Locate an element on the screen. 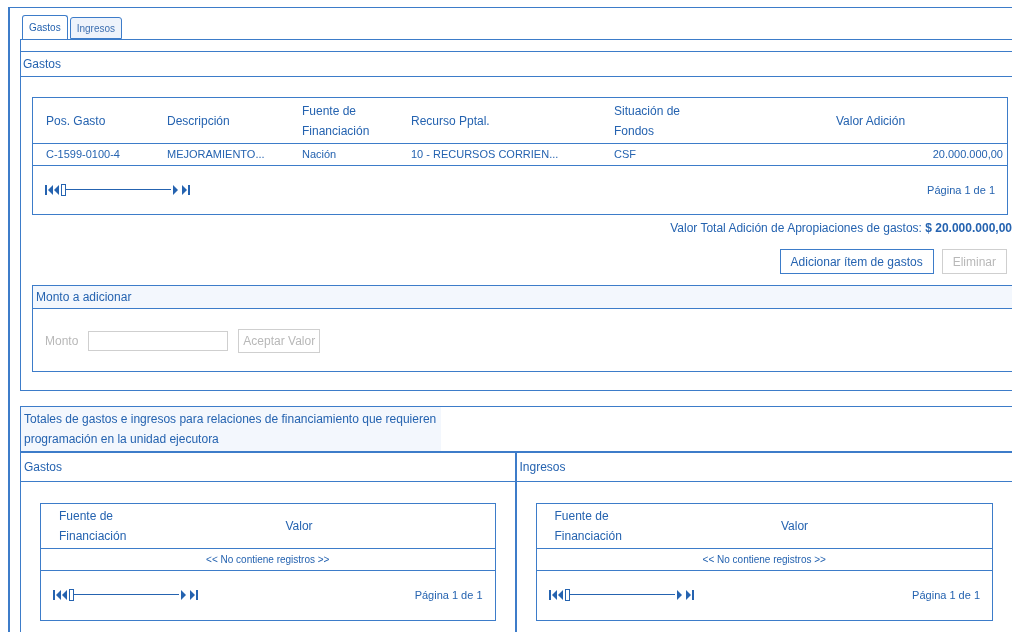 The image size is (1012, 632). field-label: Monto is located at coordinates (62, 341).